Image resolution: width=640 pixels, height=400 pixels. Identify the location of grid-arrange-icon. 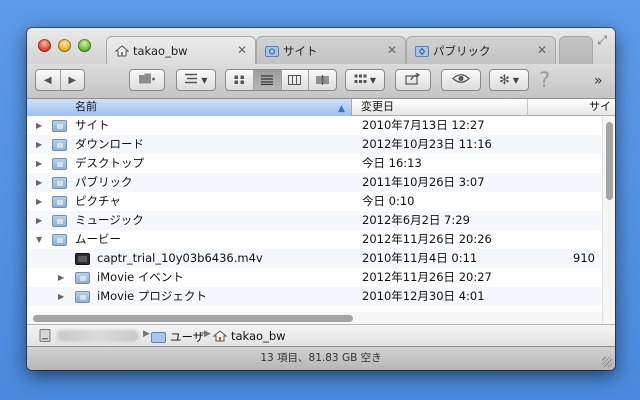
(360, 80).